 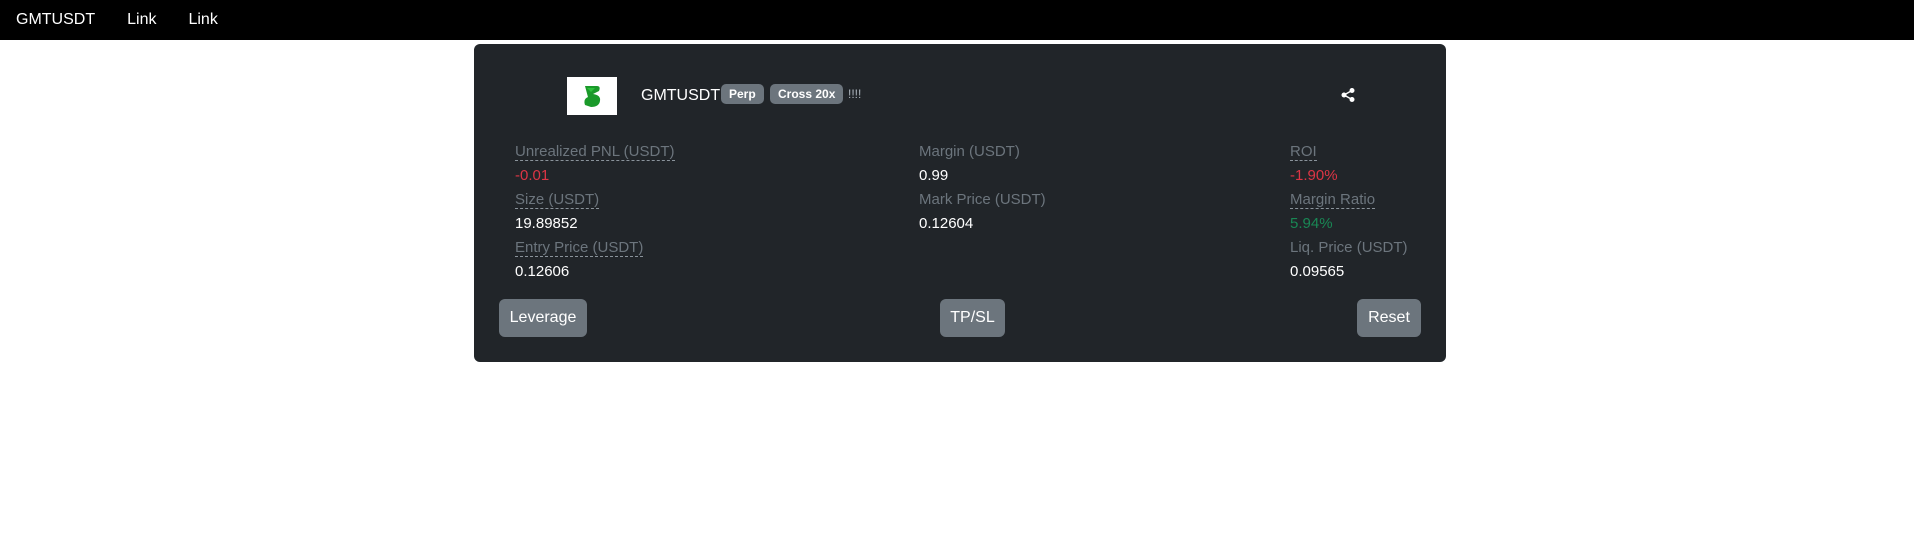 What do you see at coordinates (579, 248) in the screenshot?
I see `entry-price-label: Entry Price (USDT)` at bounding box center [579, 248].